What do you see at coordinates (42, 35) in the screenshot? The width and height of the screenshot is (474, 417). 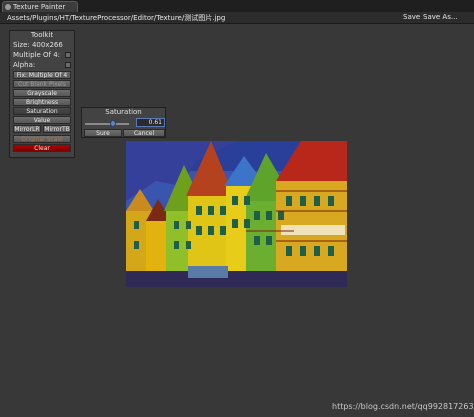 I see `toolkit-title: Toolkit` at bounding box center [42, 35].